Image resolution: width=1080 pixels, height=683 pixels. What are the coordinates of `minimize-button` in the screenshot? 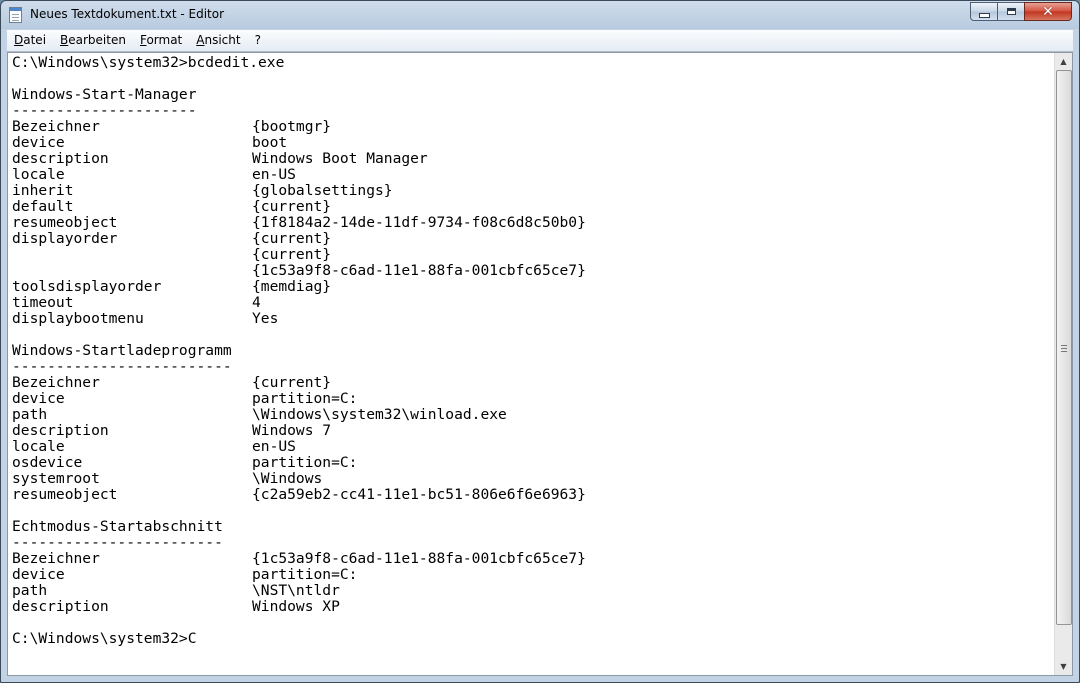 It's located at (984, 11).